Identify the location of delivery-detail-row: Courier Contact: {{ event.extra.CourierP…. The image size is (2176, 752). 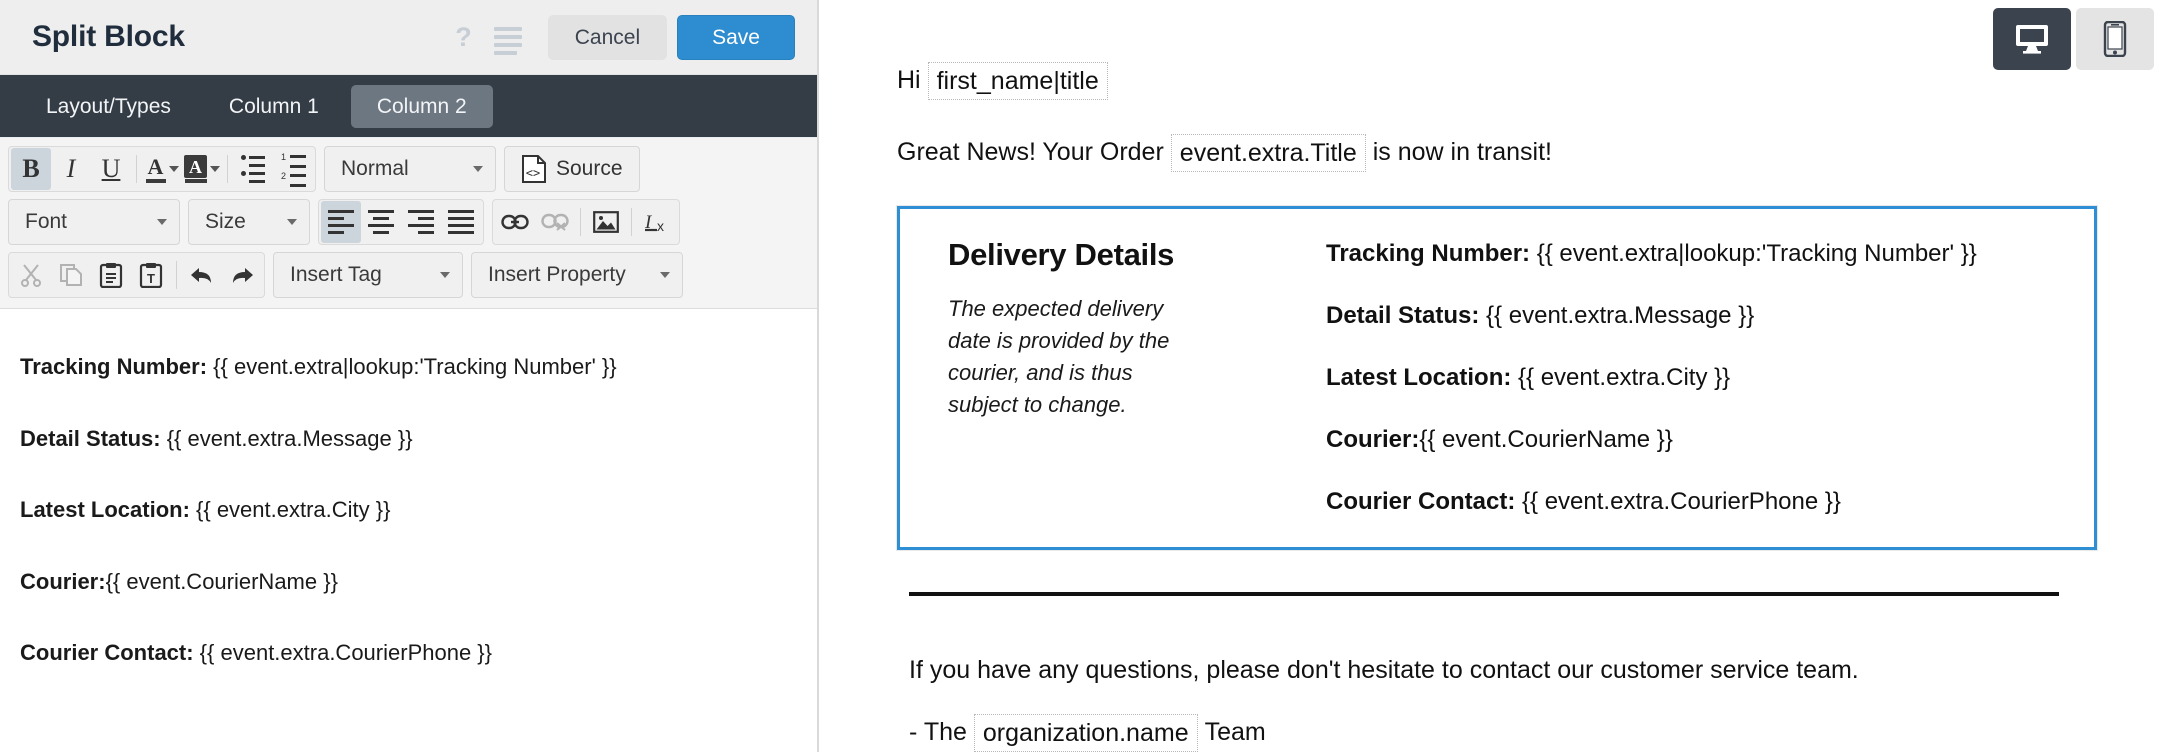
(1697, 502).